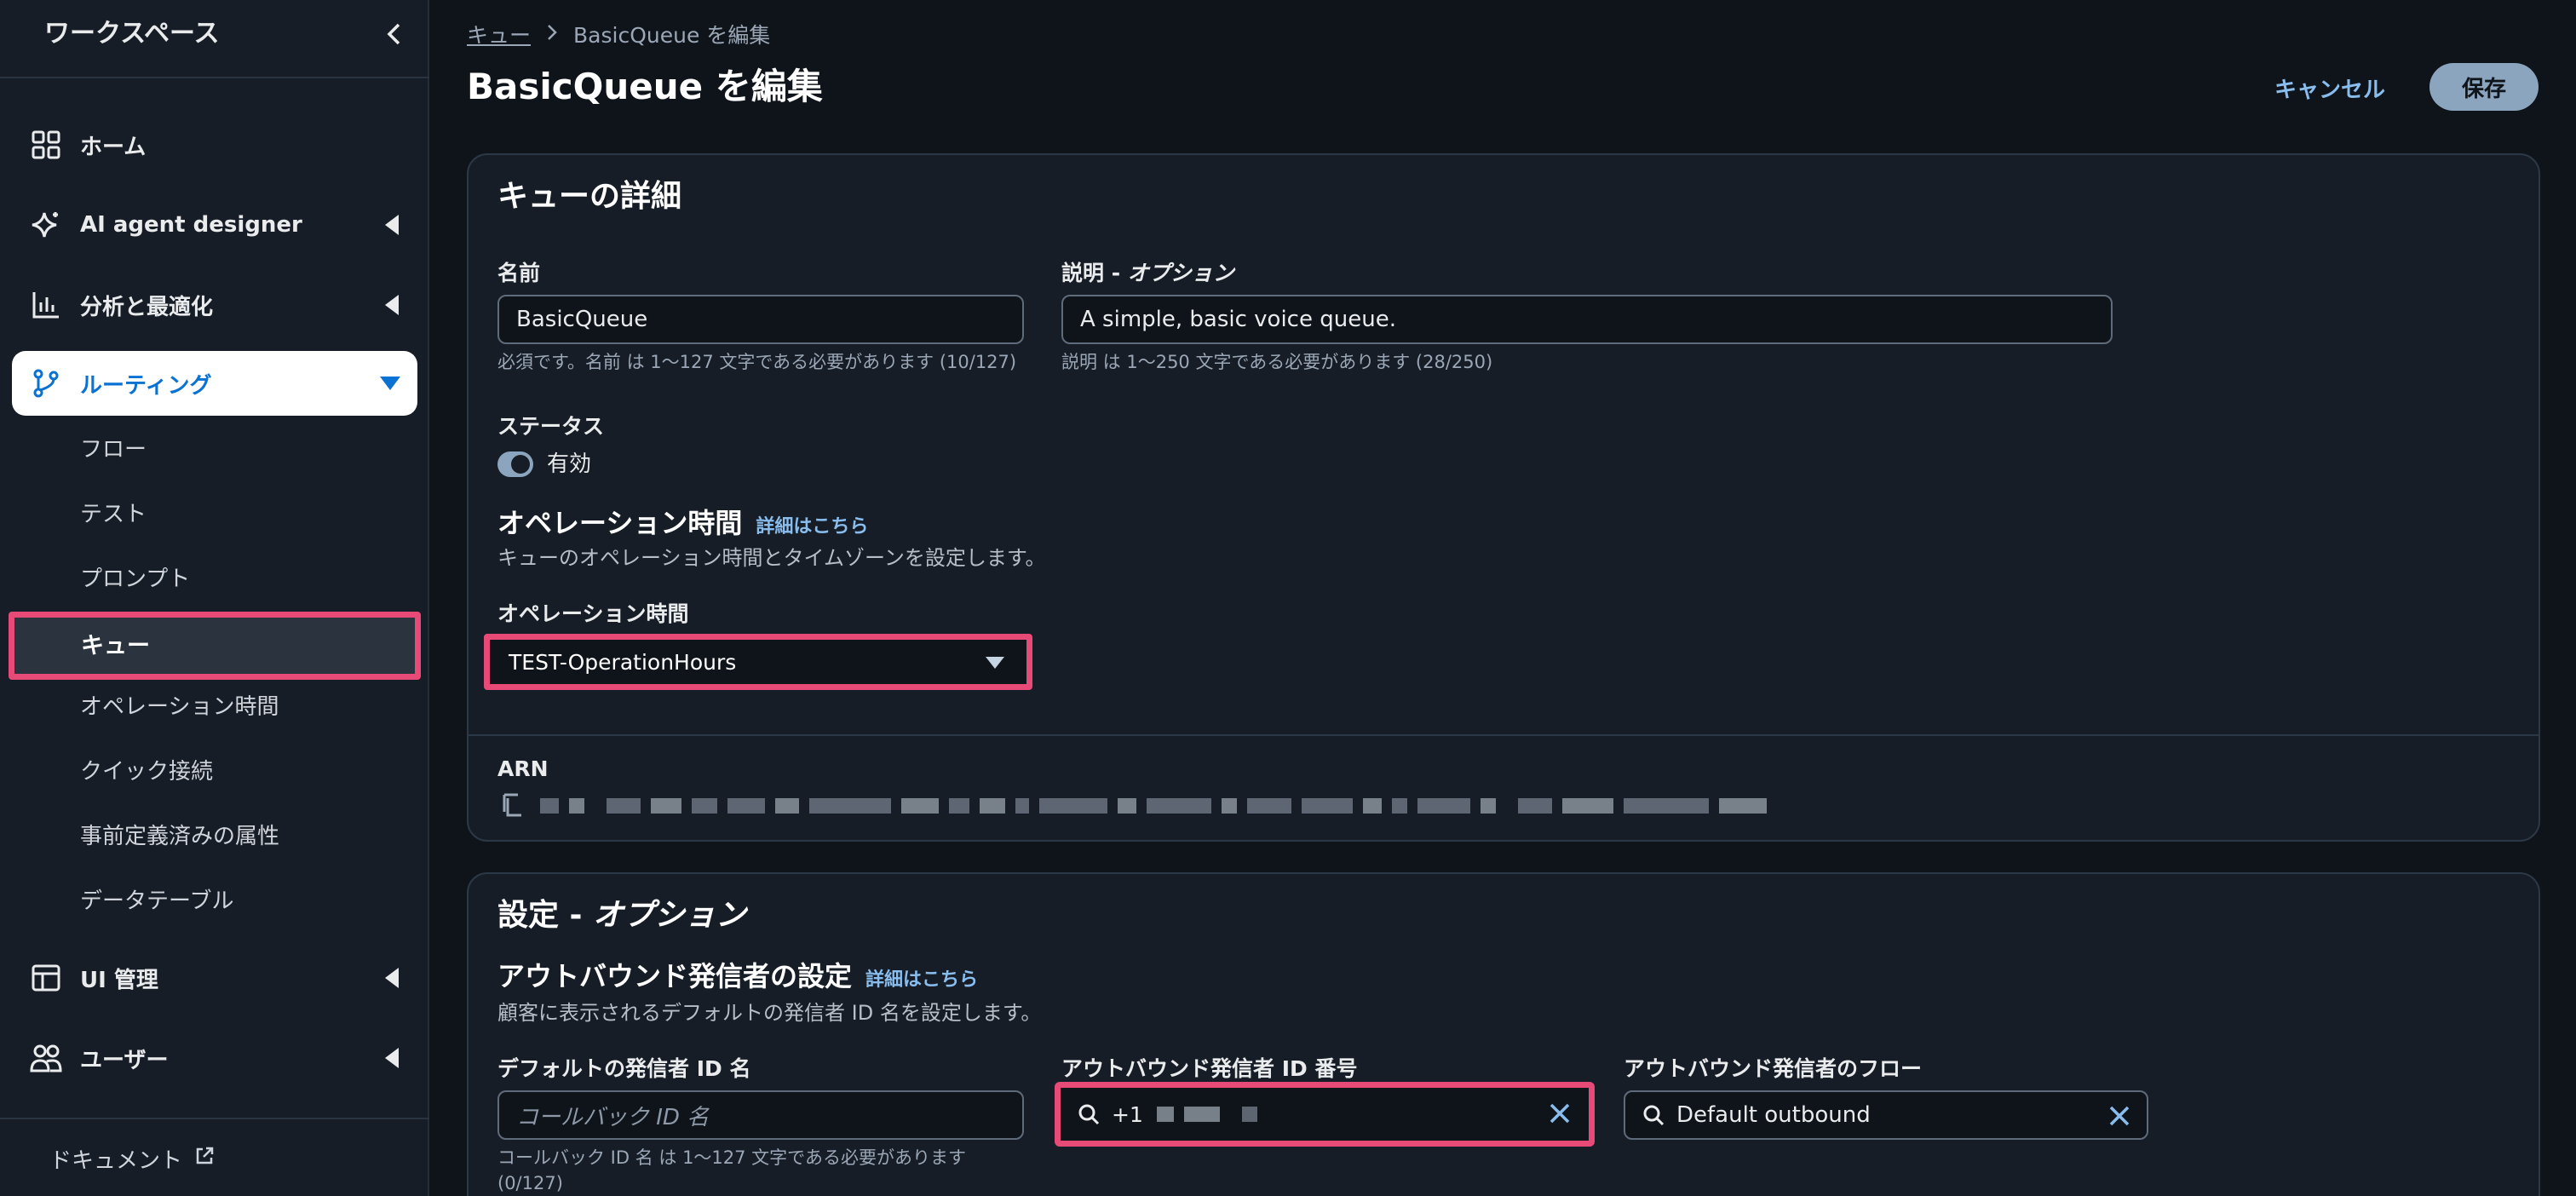  Describe the element at coordinates (46, 383) in the screenshot. I see `branch-icon` at that location.